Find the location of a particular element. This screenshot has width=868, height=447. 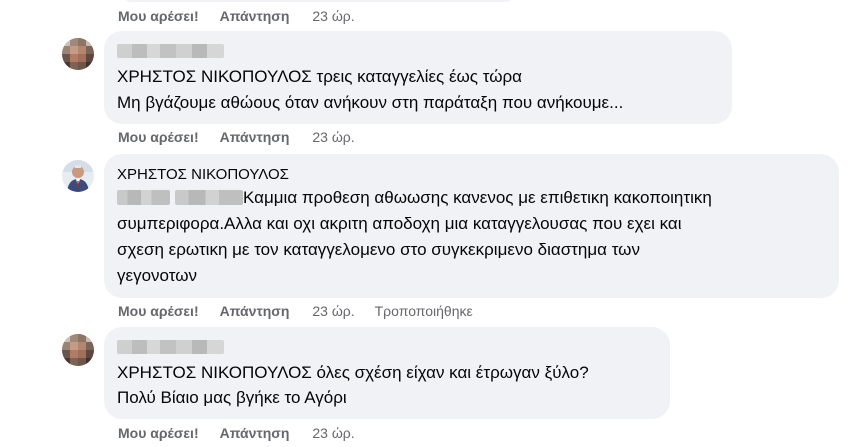

comment-text: τρεις καταγγελίες έως τώρα is located at coordinates (416, 76).